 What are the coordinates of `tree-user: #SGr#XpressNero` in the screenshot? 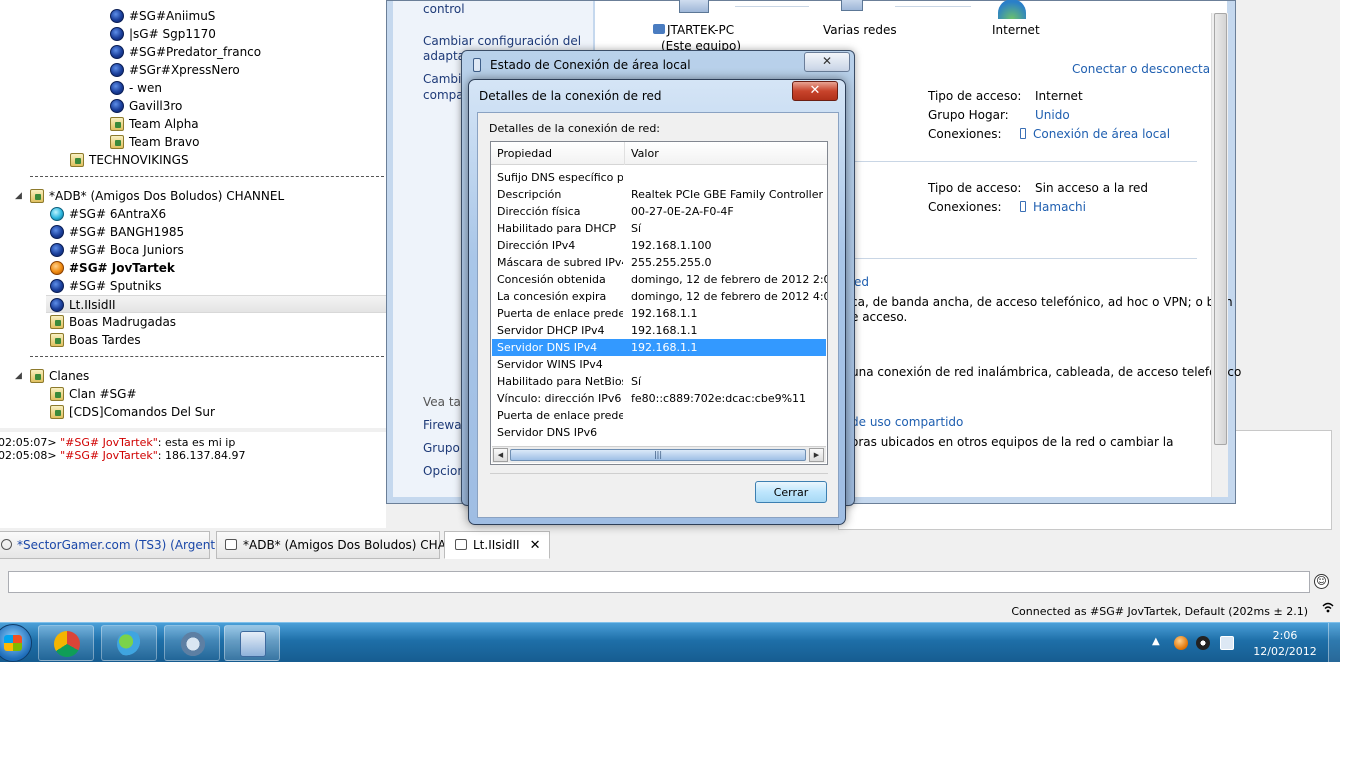 It's located at (175, 70).